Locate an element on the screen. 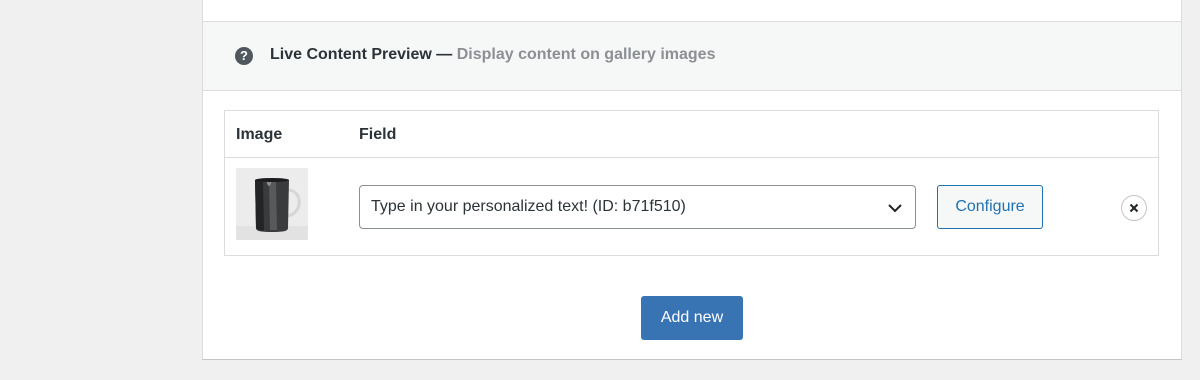 The image size is (1200, 380). section-title-text: Live Content Preview is located at coordinates (351, 54).